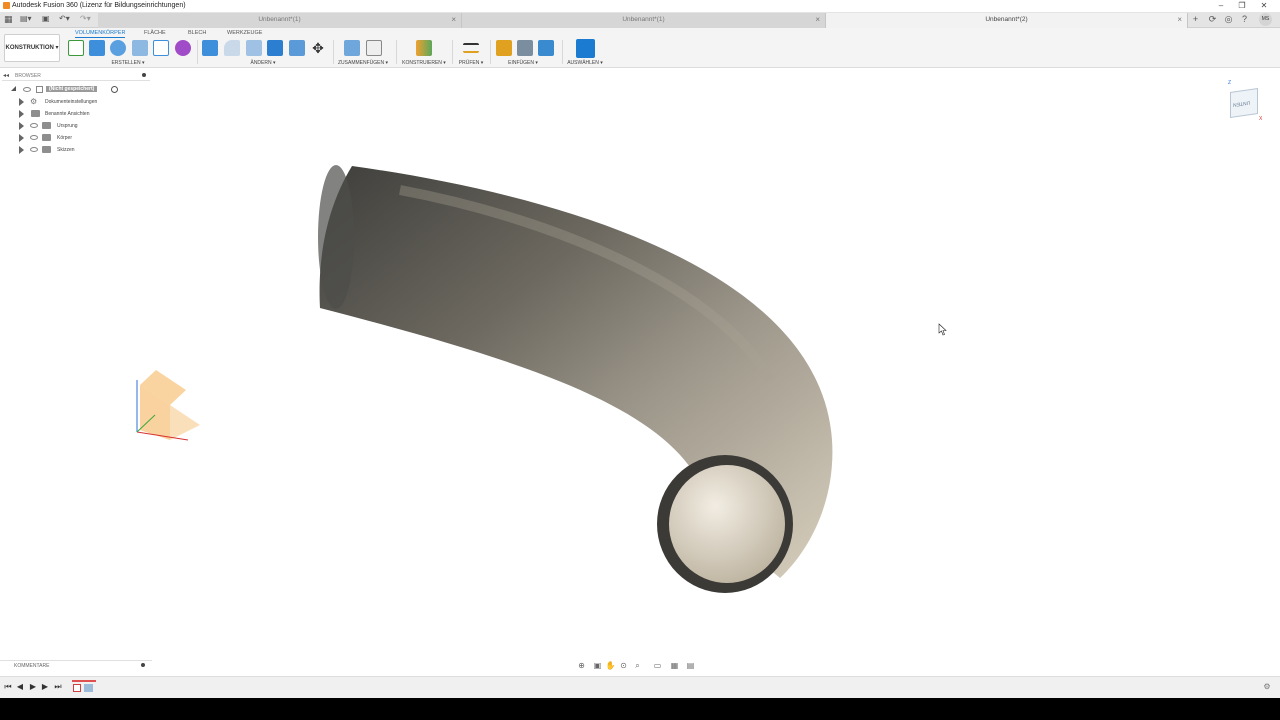  What do you see at coordinates (77, 688) in the screenshot?
I see `sketch-icon` at bounding box center [77, 688].